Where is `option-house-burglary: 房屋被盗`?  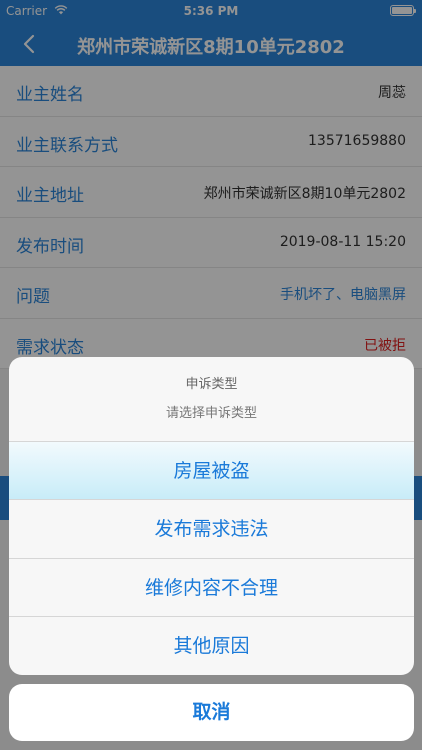 option-house-burglary: 房屋被盗 is located at coordinates (211, 471).